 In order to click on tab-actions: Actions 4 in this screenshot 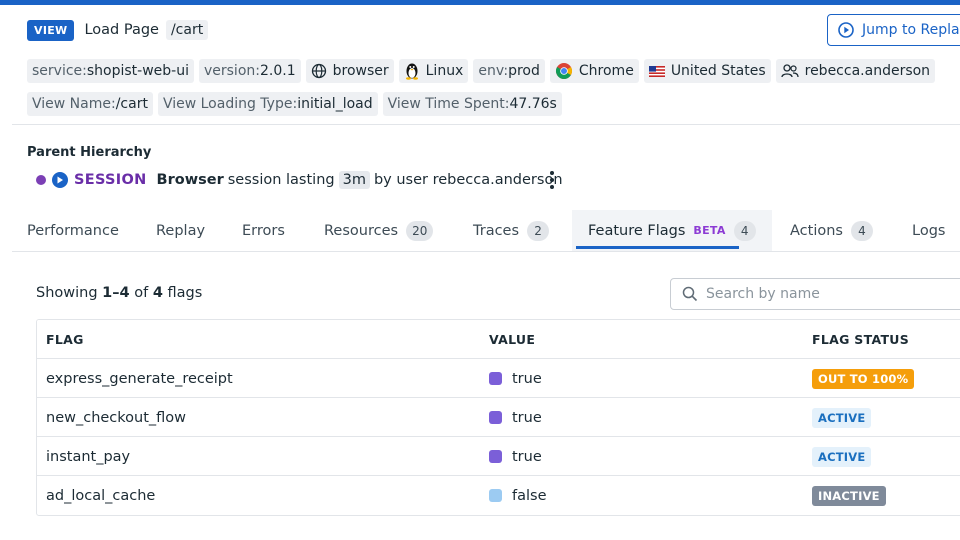, I will do `click(831, 230)`.